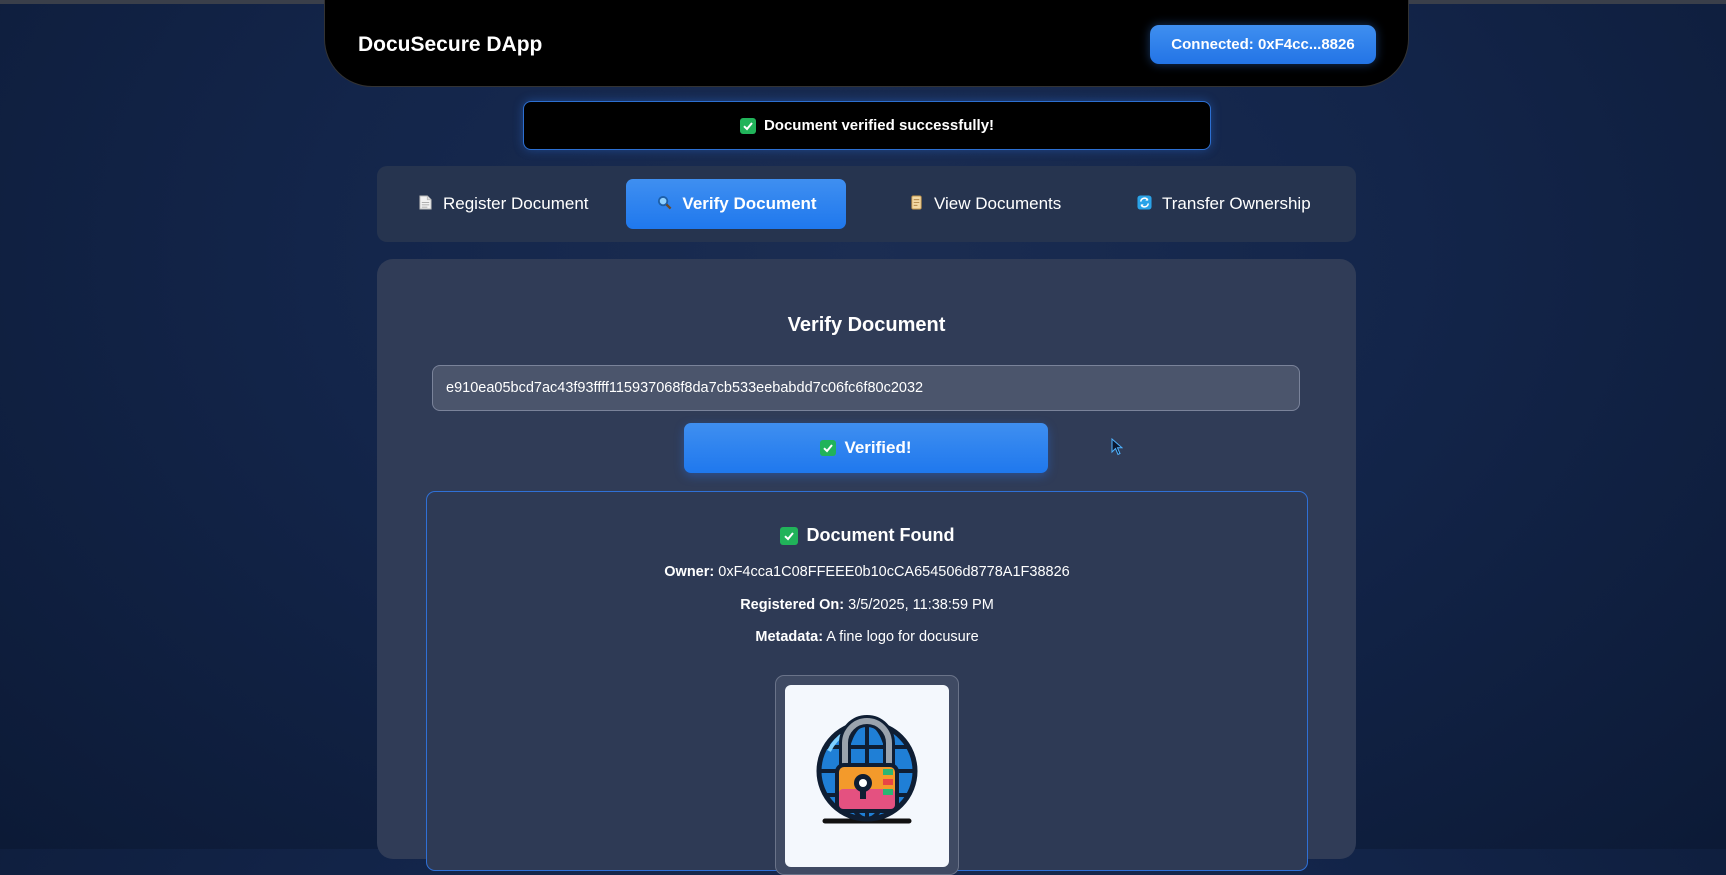 This screenshot has height=875, width=1726. What do you see at coordinates (902, 637) in the screenshot?
I see `metadata-value: A fine logo for docusure` at bounding box center [902, 637].